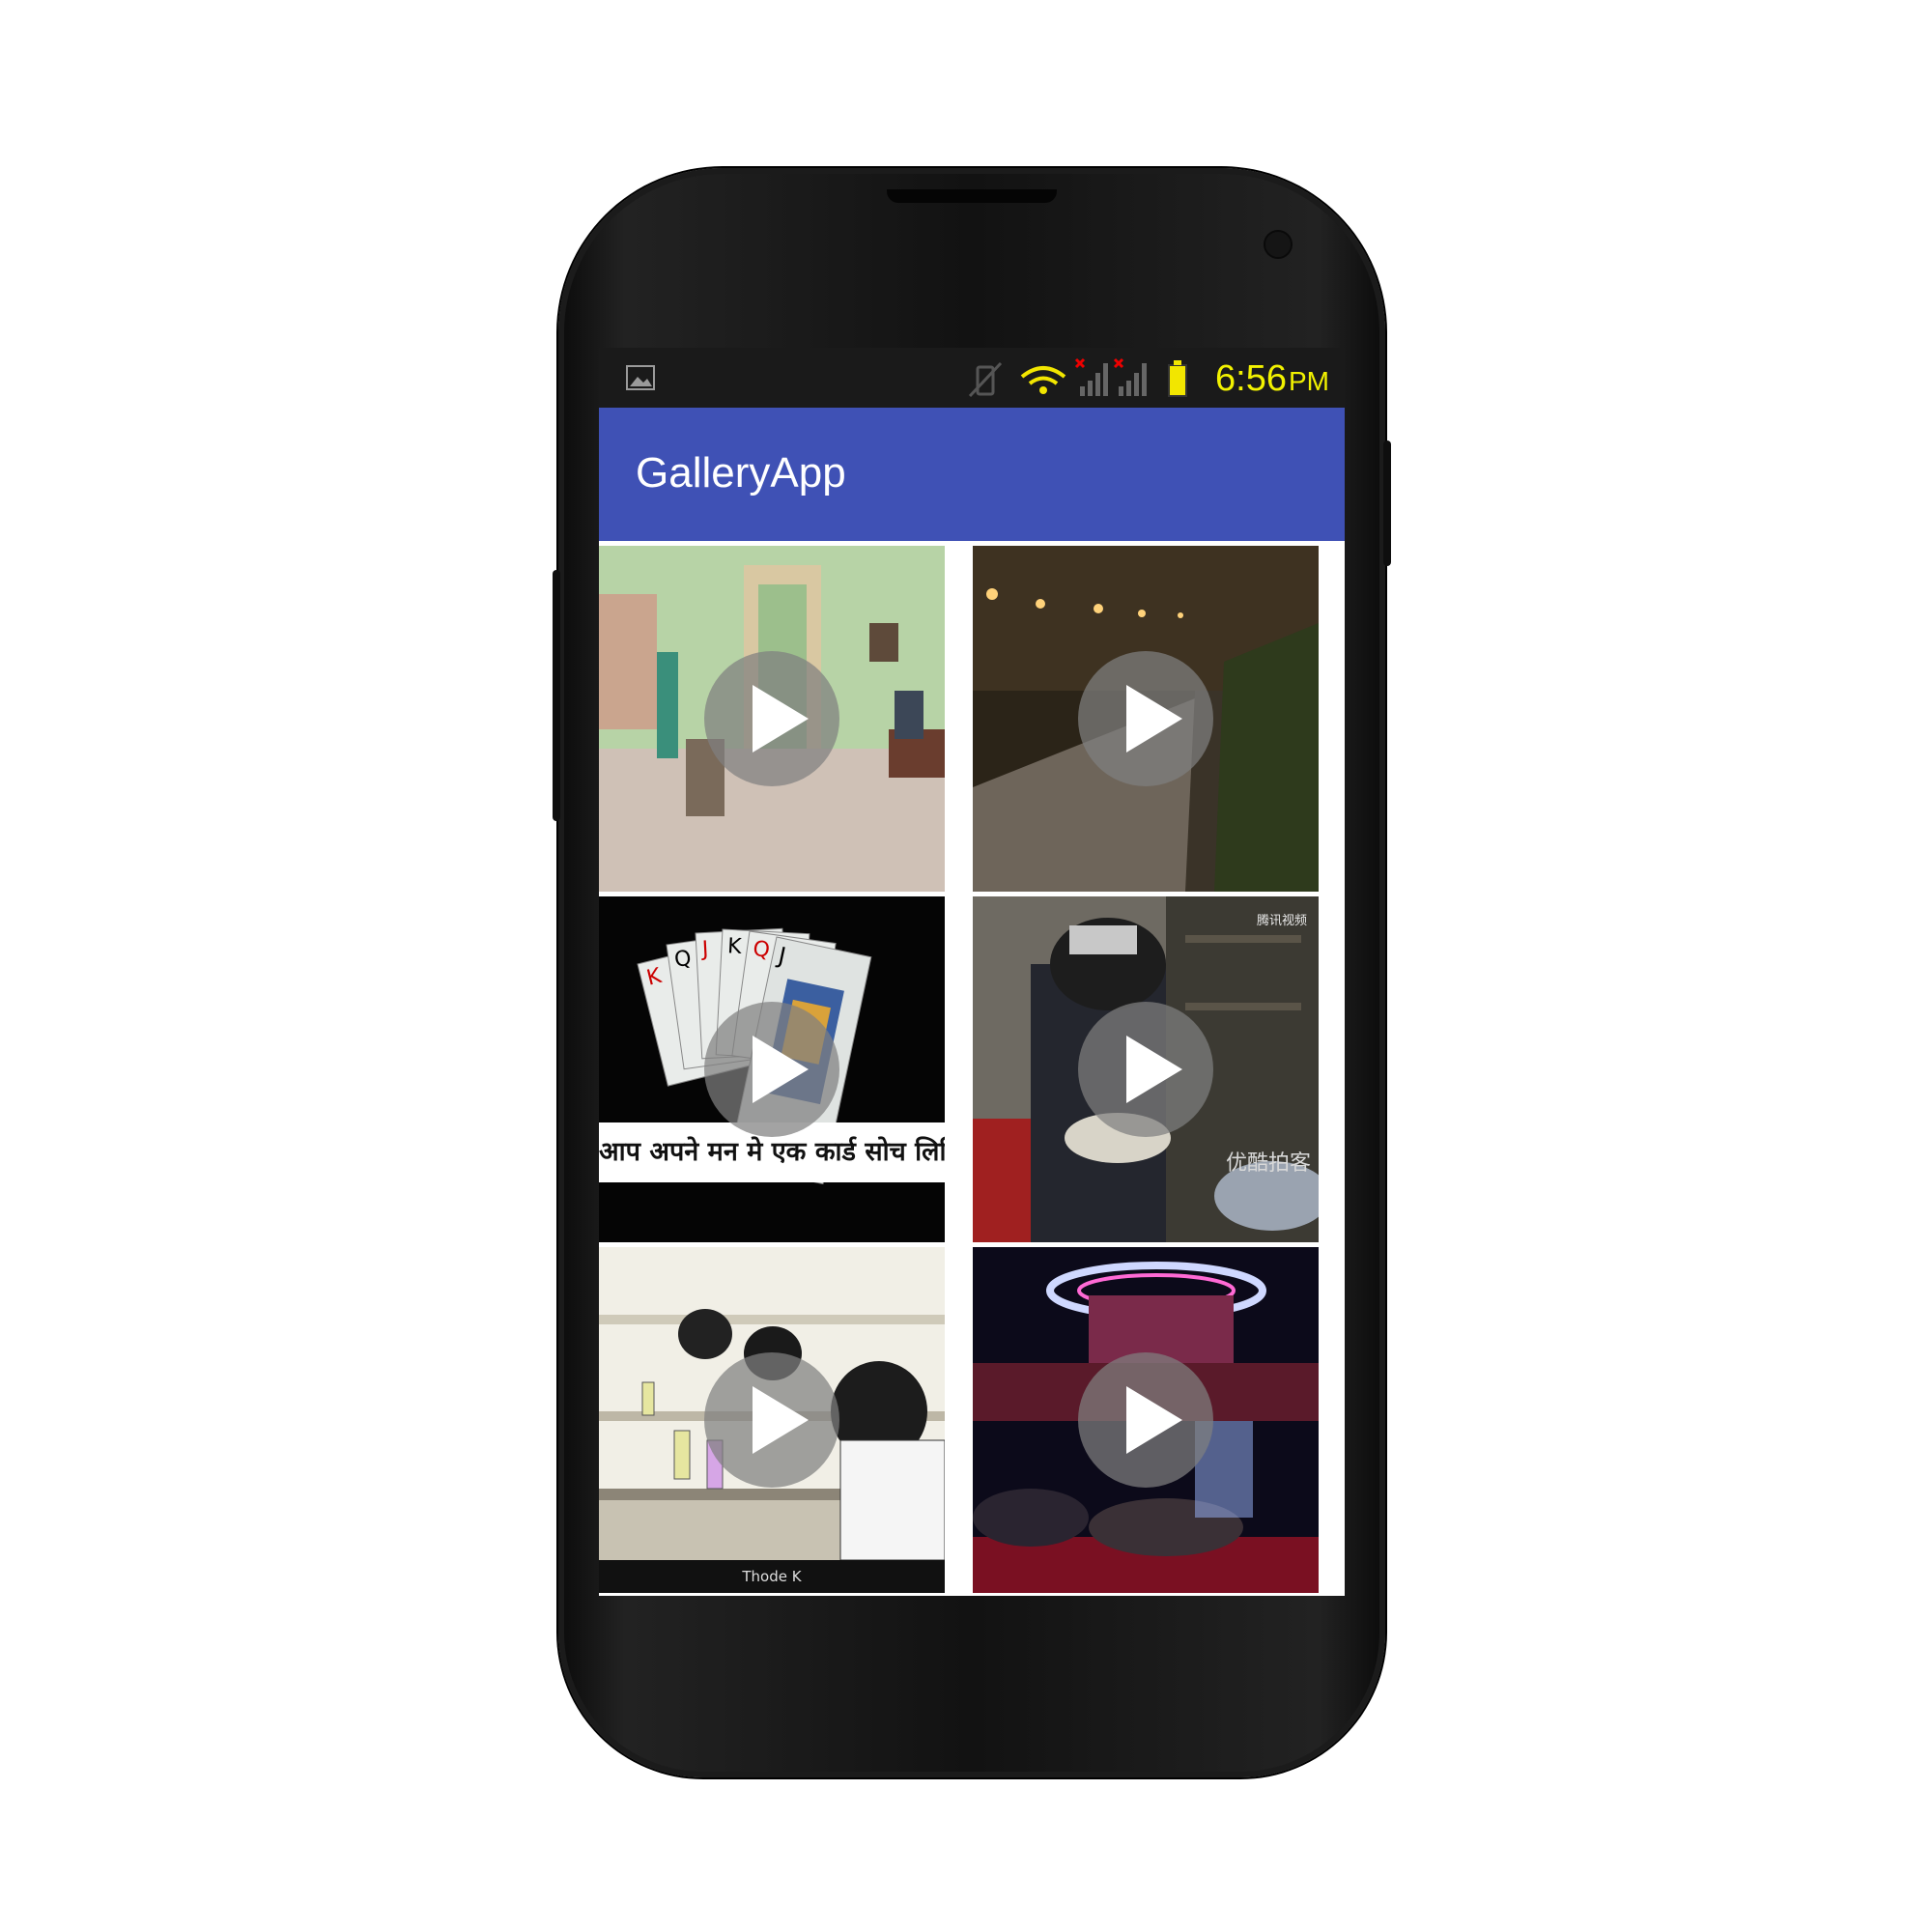  I want to click on video-thumb-4: 腾讯视频 优酷拍客, so click(1146, 1069).